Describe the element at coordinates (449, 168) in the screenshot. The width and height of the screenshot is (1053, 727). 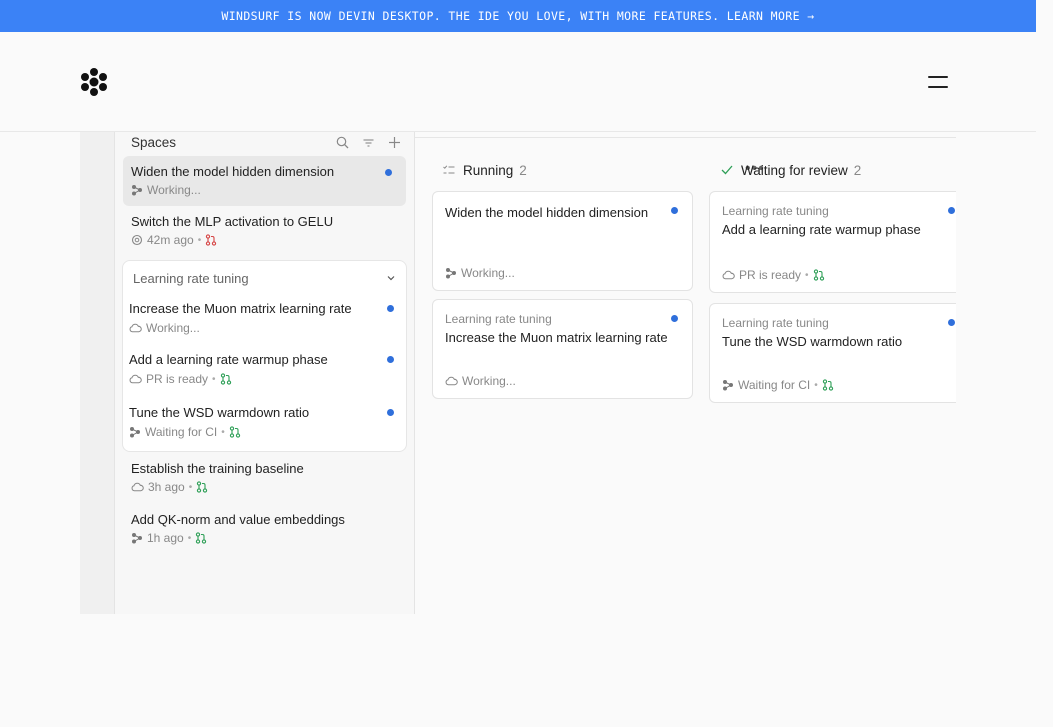
I see `checklist-icon` at that location.